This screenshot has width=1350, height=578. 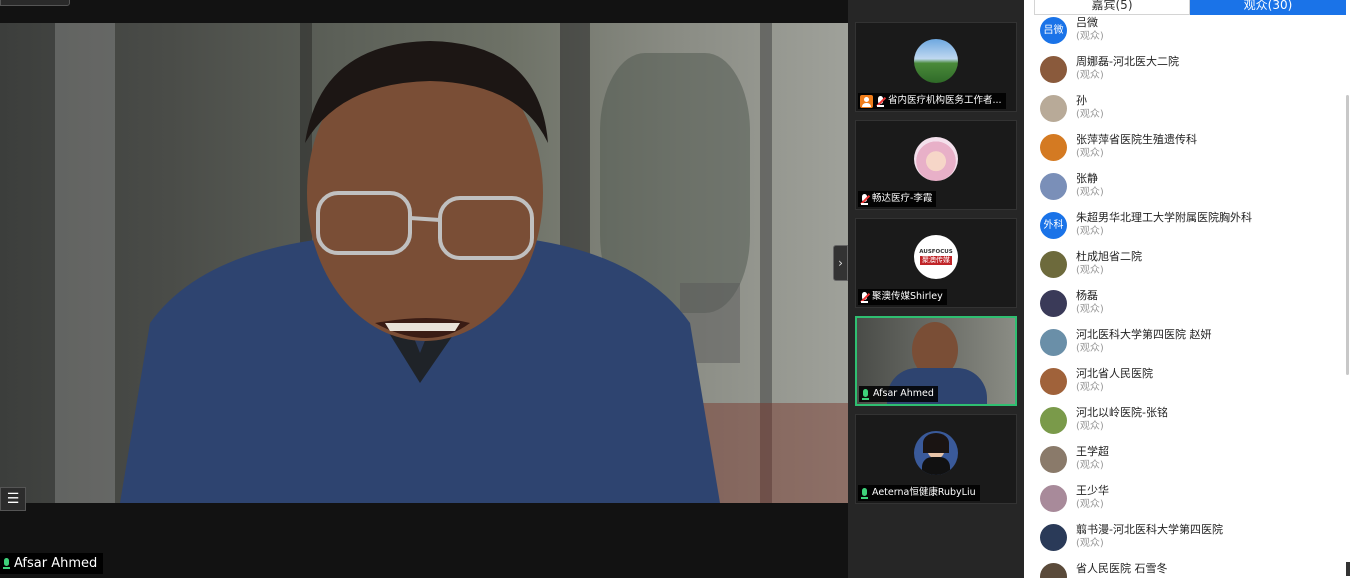 I want to click on main-speaker-label: Afsar Ahmed, so click(x=52, y=563).